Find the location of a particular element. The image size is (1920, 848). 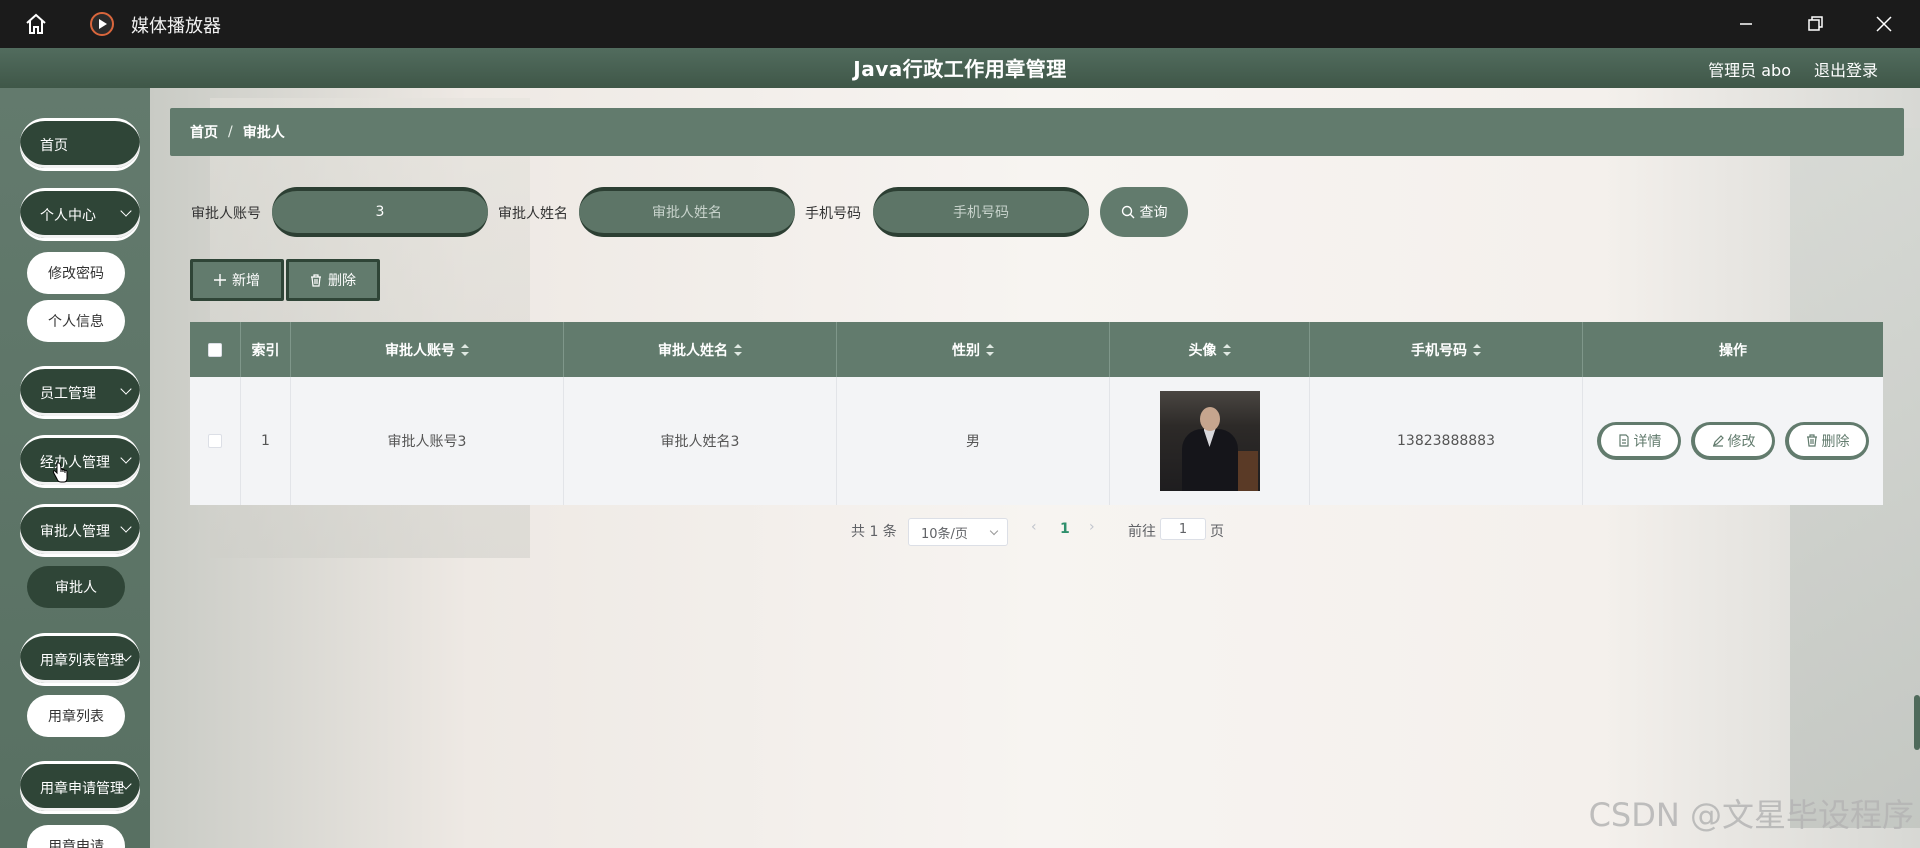

header-account-label: 审批人账号 is located at coordinates (420, 350).